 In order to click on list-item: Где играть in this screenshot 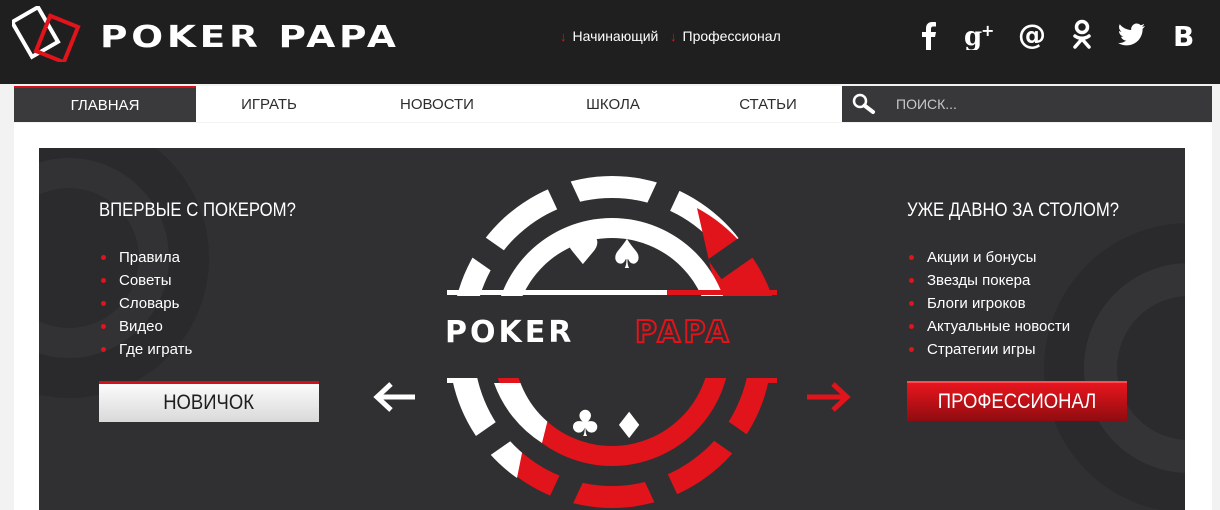, I will do `click(145, 349)`.